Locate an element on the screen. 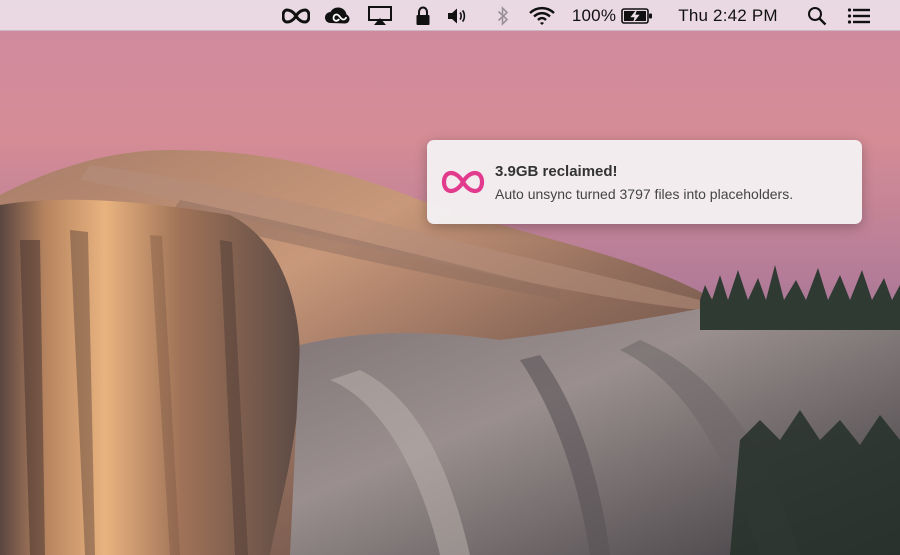  volume-icon is located at coordinates (458, 15).